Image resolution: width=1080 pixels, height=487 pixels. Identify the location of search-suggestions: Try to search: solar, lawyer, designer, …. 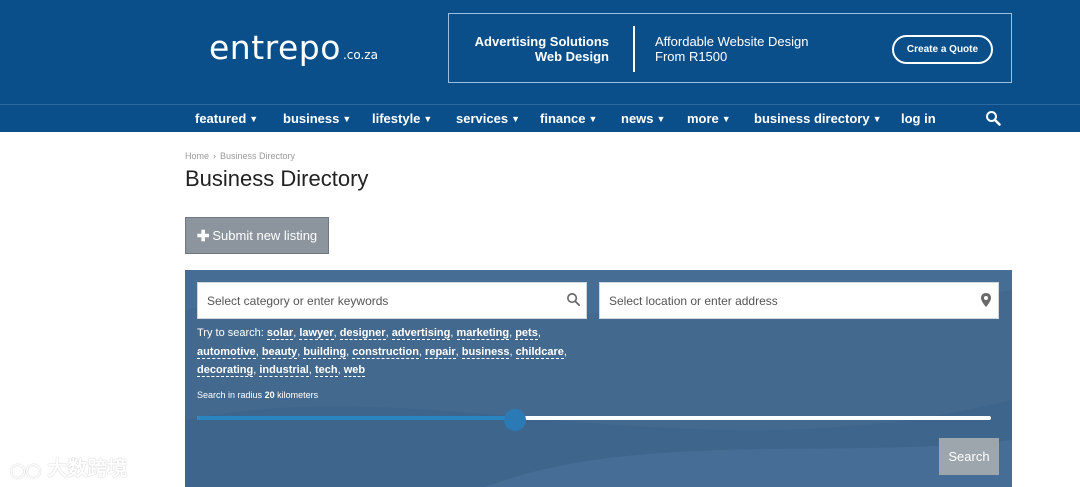
(382, 352).